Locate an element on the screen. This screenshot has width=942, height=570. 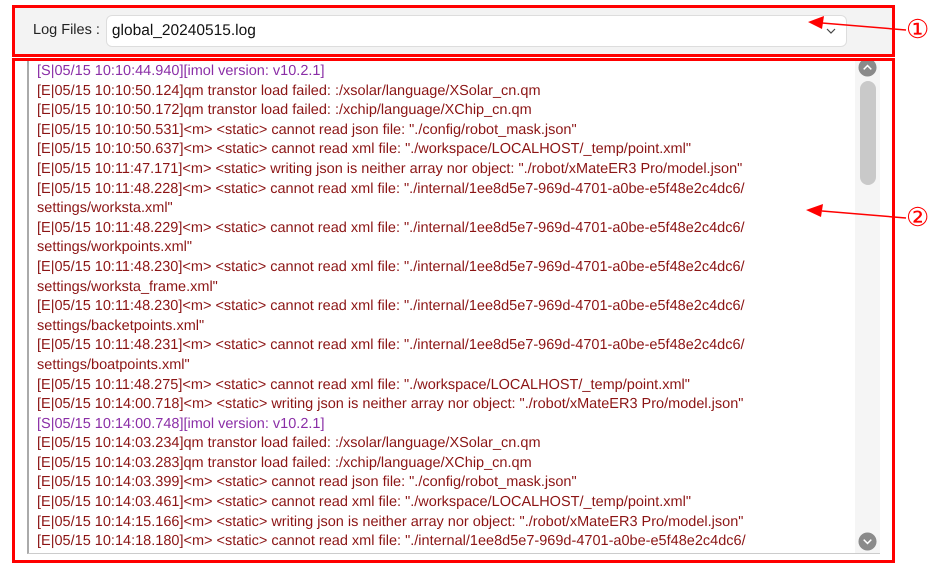
log-entry: [E|05/15 10:11:48.228]<m> <static> cannot read xml file: "./internal/1ee8d5e7-969d-4701-a0be-e5f48e2c4dc6/ settings/worksta.xml" is located at coordinates (391, 199).